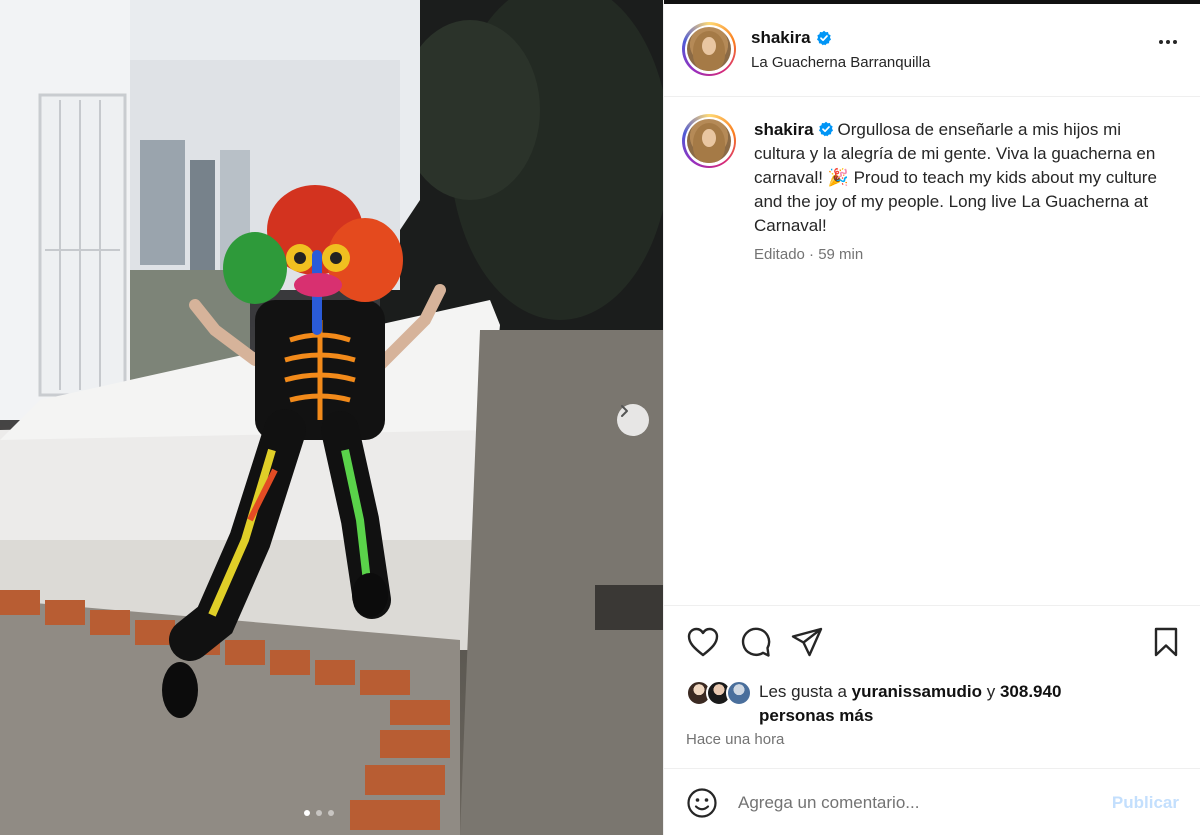  What do you see at coordinates (1030, 691) in the screenshot?
I see `likes-count: 308.940` at bounding box center [1030, 691].